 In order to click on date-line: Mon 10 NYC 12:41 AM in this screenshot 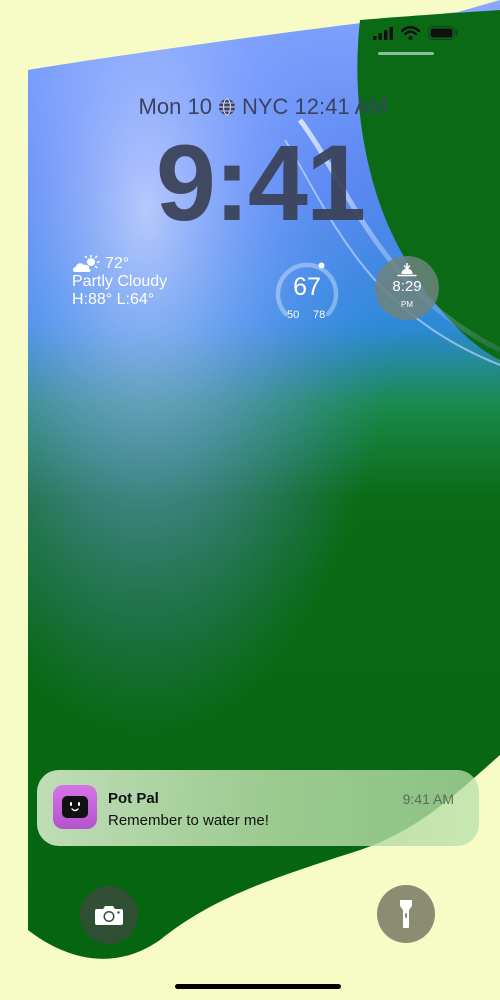, I will do `click(250, 107)`.